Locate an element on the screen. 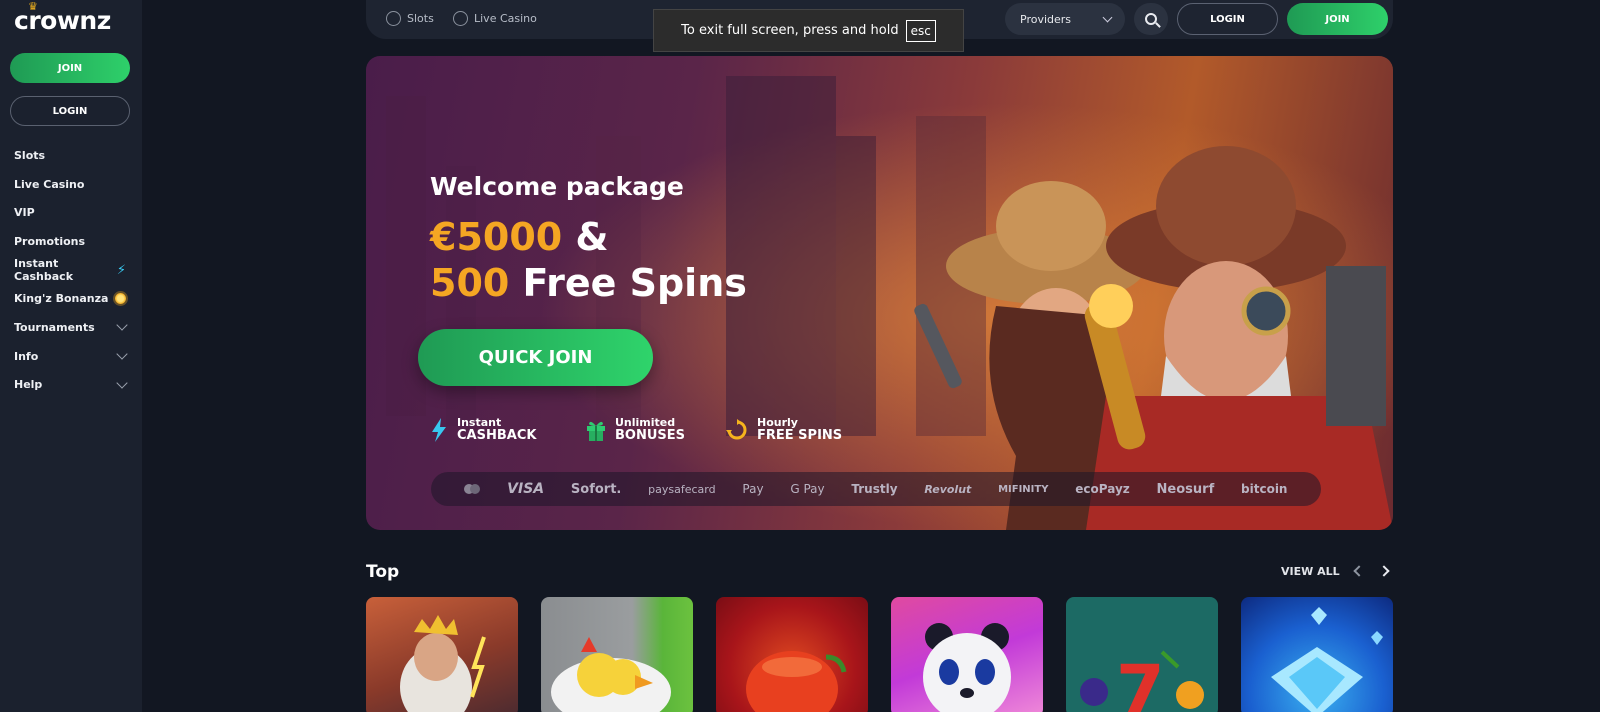 Image resolution: width=1600 pixels, height=712 pixels. payment-trustly: Trustly is located at coordinates (874, 489).